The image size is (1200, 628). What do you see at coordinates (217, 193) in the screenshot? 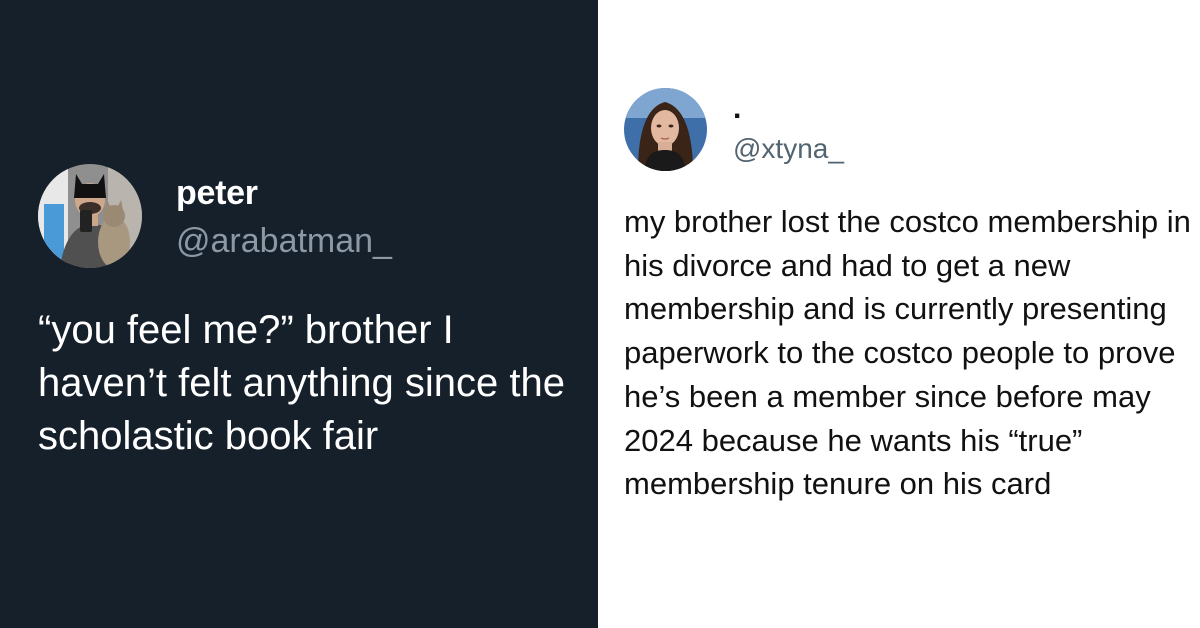
I see `left-display-name: peter` at bounding box center [217, 193].